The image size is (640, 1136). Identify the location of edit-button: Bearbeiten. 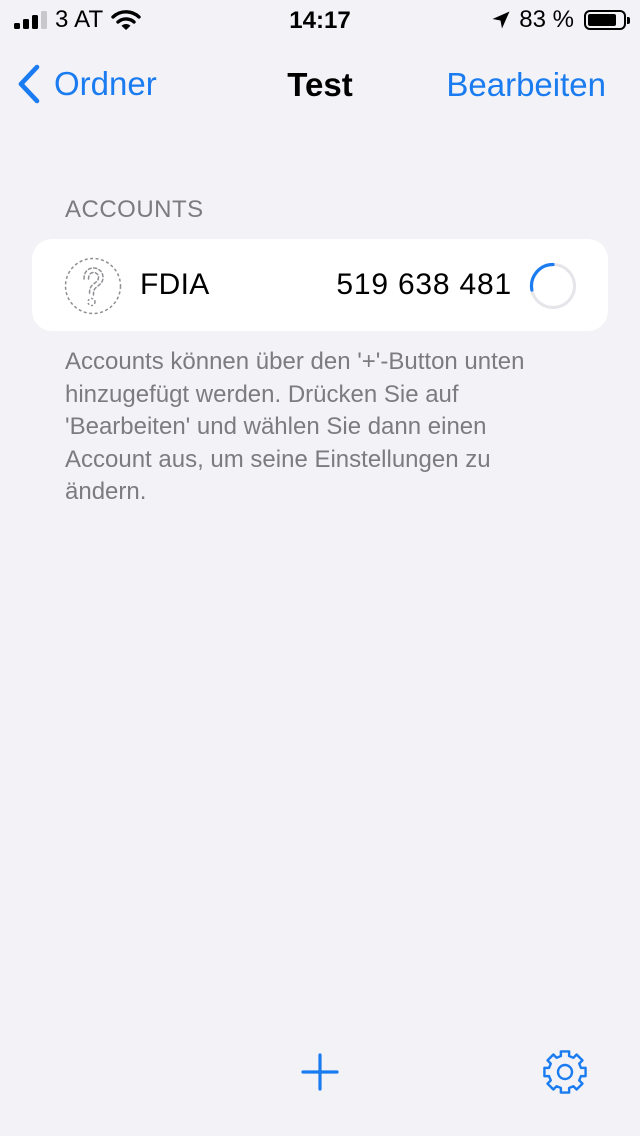
(526, 85).